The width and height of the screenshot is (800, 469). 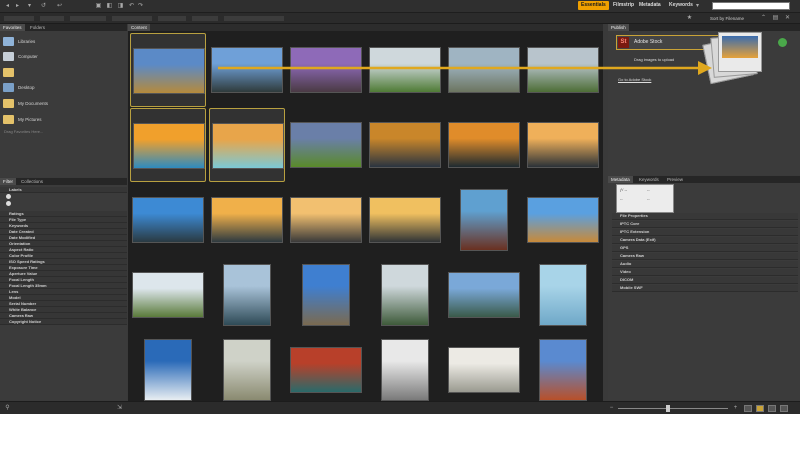 I want to click on favorite-libraries: Libraries, so click(x=19, y=41).